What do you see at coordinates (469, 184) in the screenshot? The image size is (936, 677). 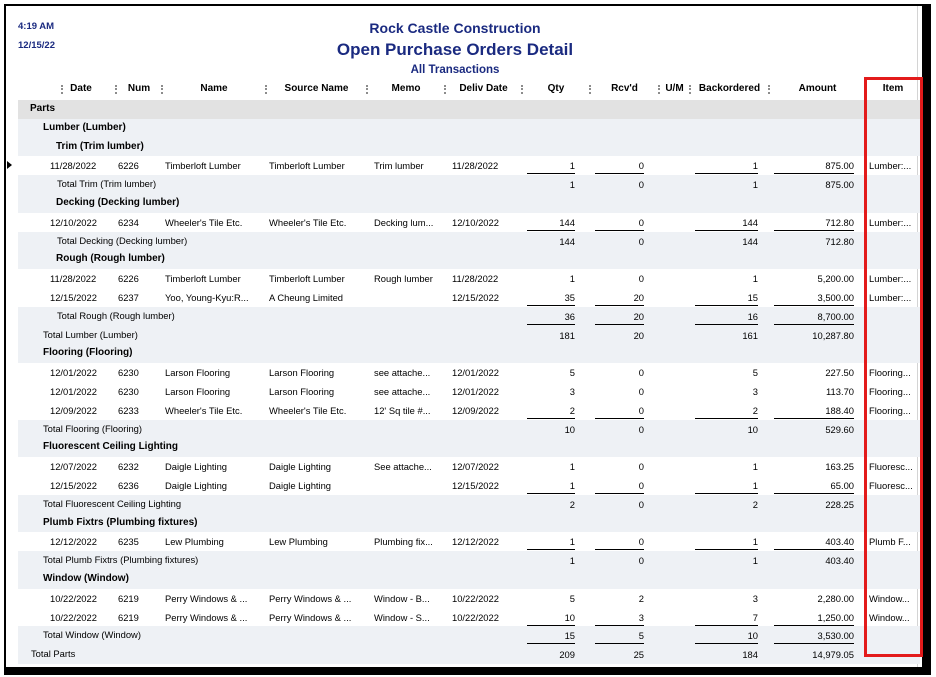 I see `total-row: Total Trim (Trim lumber) 1 0 1 875.00` at bounding box center [469, 184].